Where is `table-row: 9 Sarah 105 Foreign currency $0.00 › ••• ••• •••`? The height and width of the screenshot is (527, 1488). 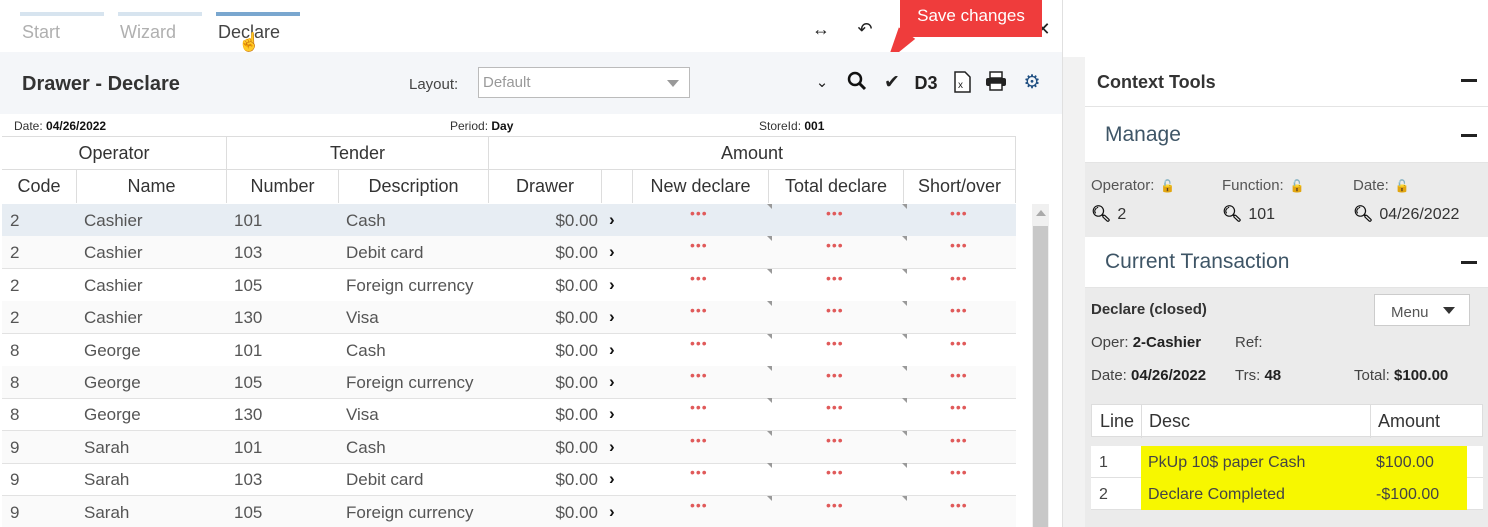 table-row: 9 Sarah 105 Foreign currency $0.00 › ••• ••• ••• is located at coordinates (509, 511).